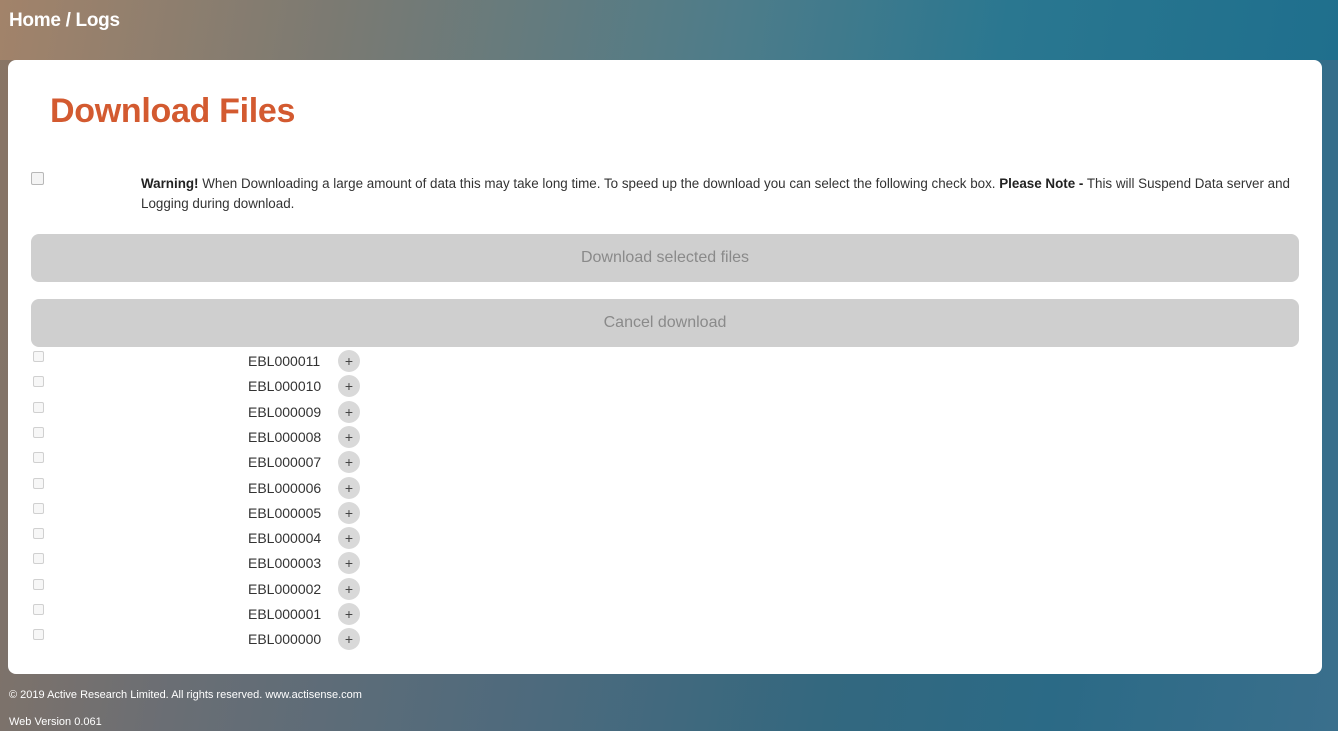 Image resolution: width=1338 pixels, height=731 pixels. I want to click on file-row: EBL000006 +, so click(208, 489).